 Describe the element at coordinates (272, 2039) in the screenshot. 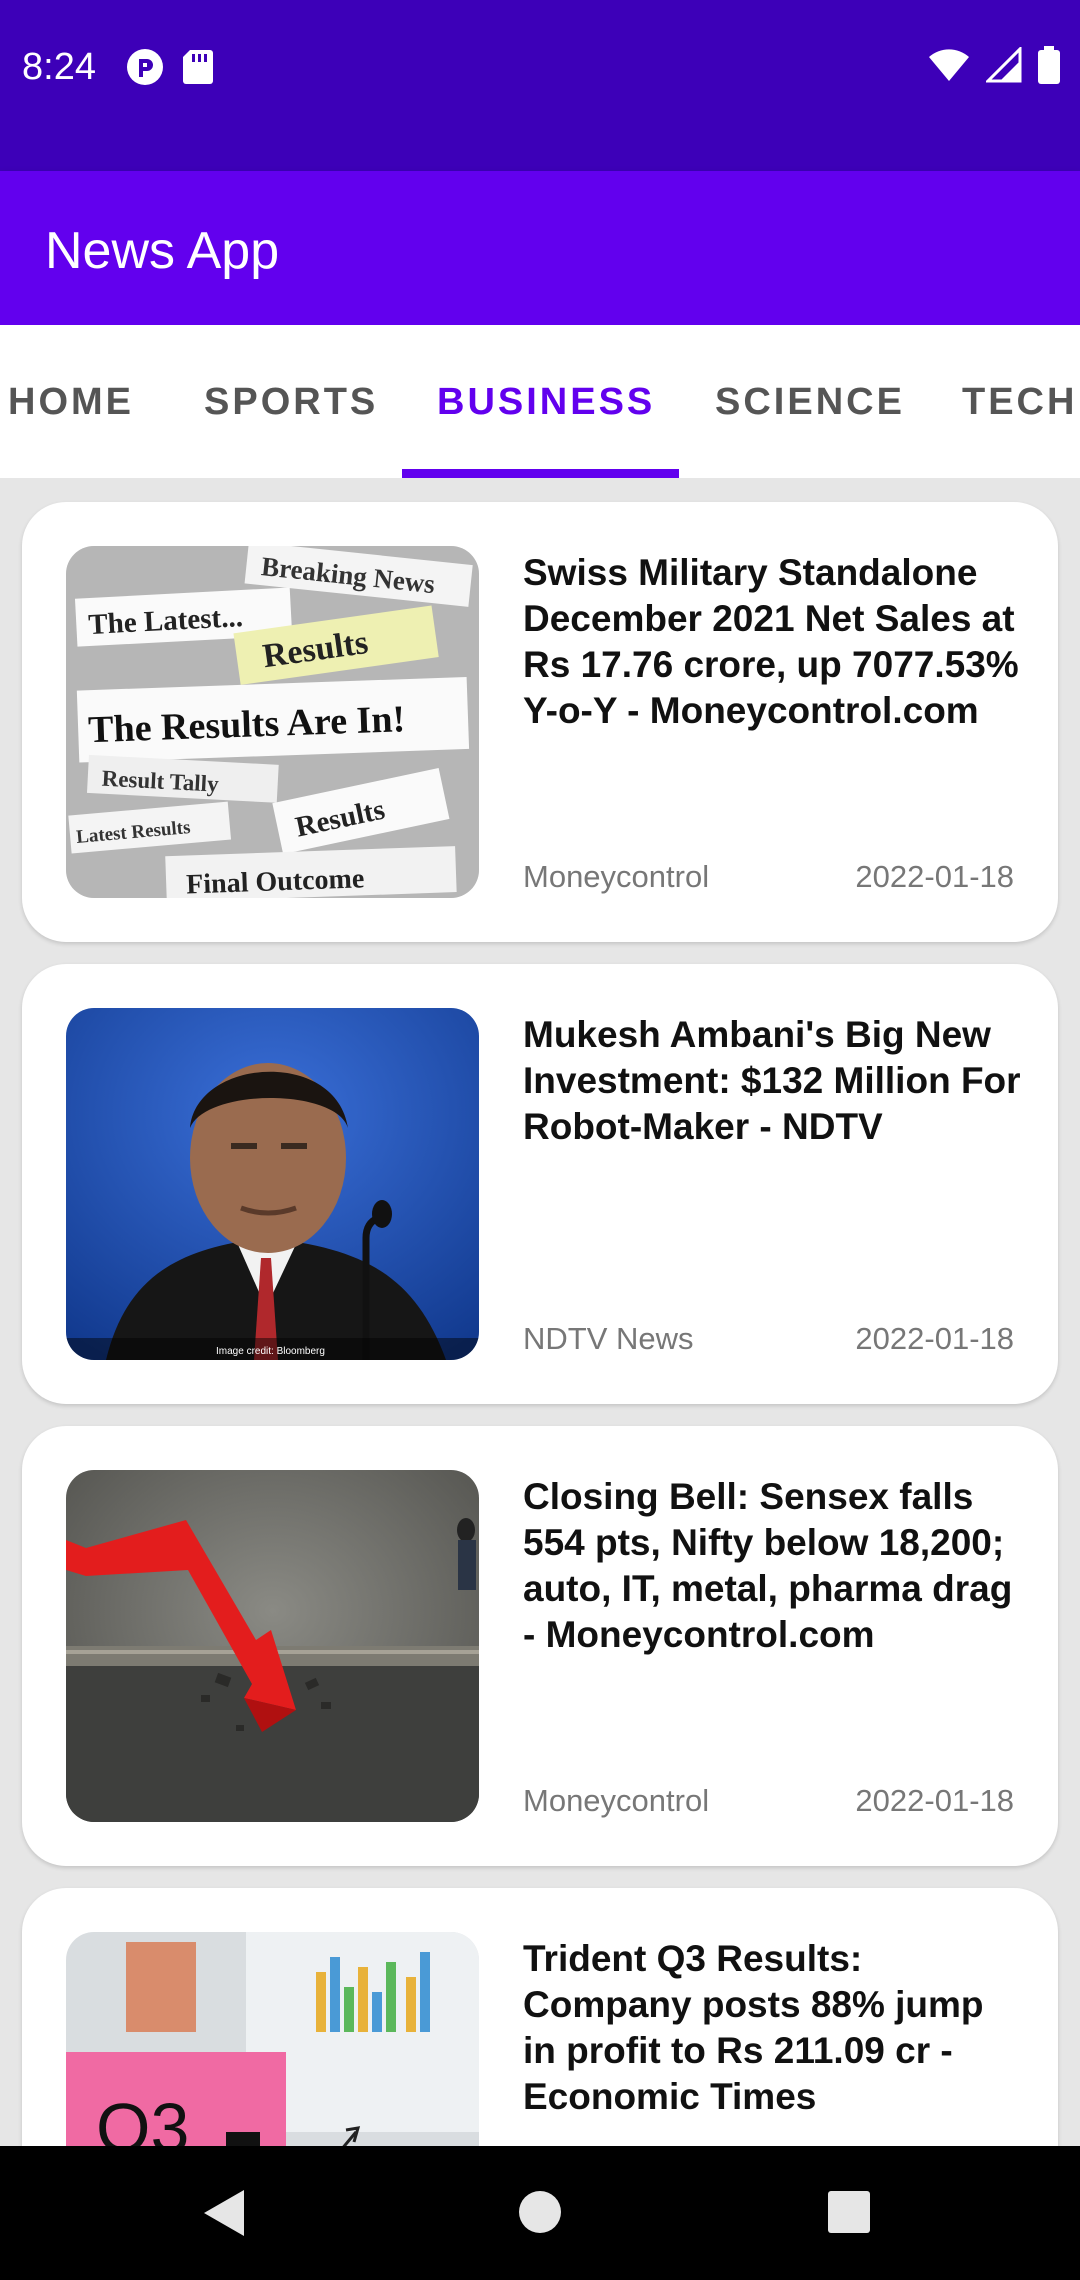

I see `article-thumbnail: Q3` at that location.